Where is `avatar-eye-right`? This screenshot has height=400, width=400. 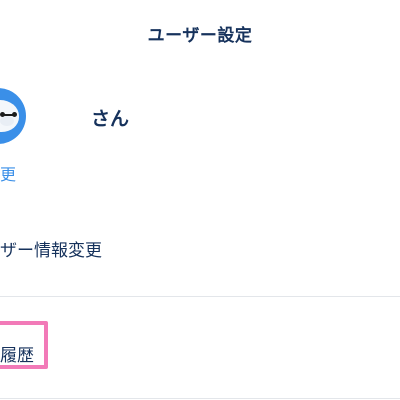
avatar-eye-right is located at coordinates (14, 114).